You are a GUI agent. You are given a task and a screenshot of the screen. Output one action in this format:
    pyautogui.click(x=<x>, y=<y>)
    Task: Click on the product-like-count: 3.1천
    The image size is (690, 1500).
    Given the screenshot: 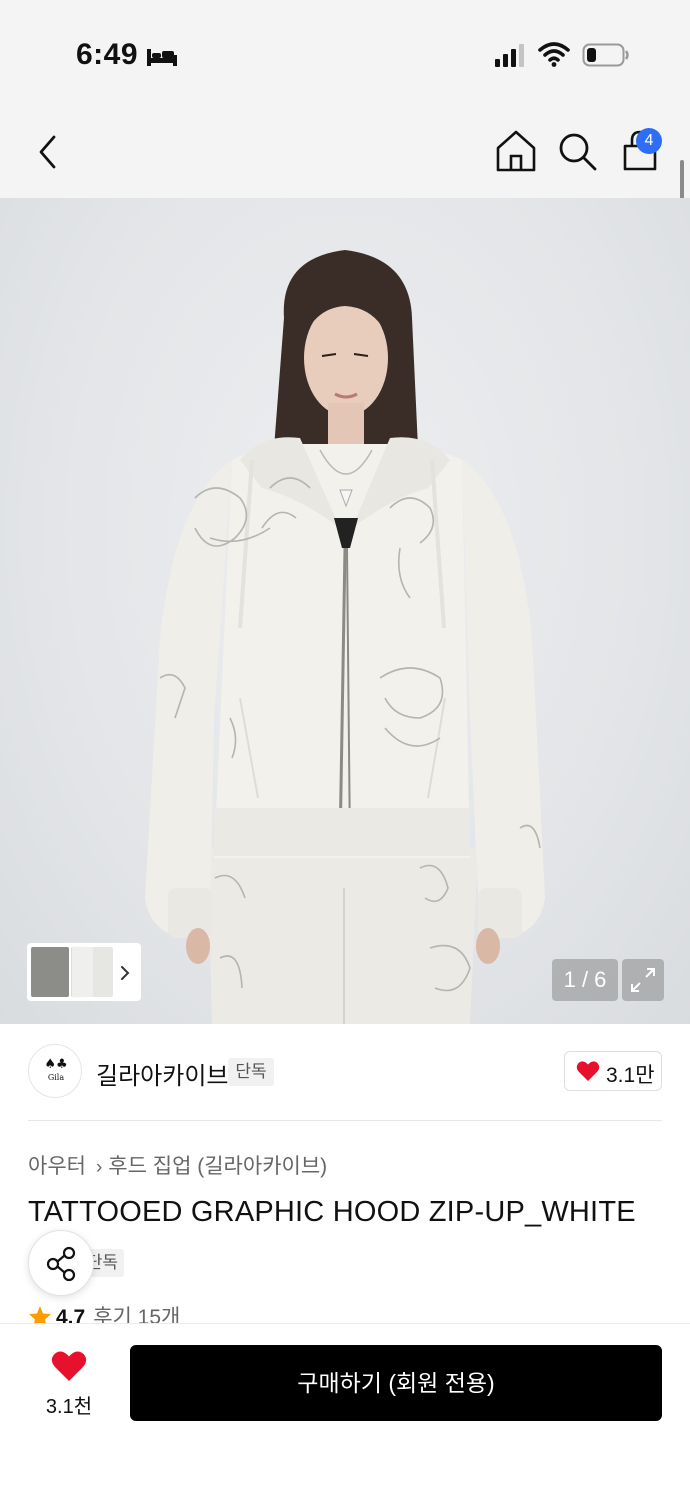 What is the action you would take?
    pyautogui.click(x=69, y=1407)
    